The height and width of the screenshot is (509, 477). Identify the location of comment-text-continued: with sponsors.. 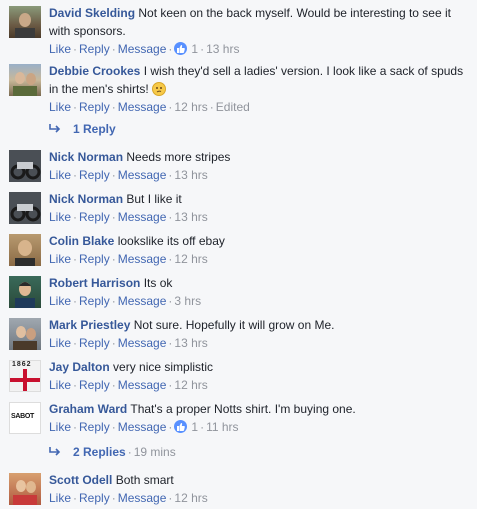
(87, 31).